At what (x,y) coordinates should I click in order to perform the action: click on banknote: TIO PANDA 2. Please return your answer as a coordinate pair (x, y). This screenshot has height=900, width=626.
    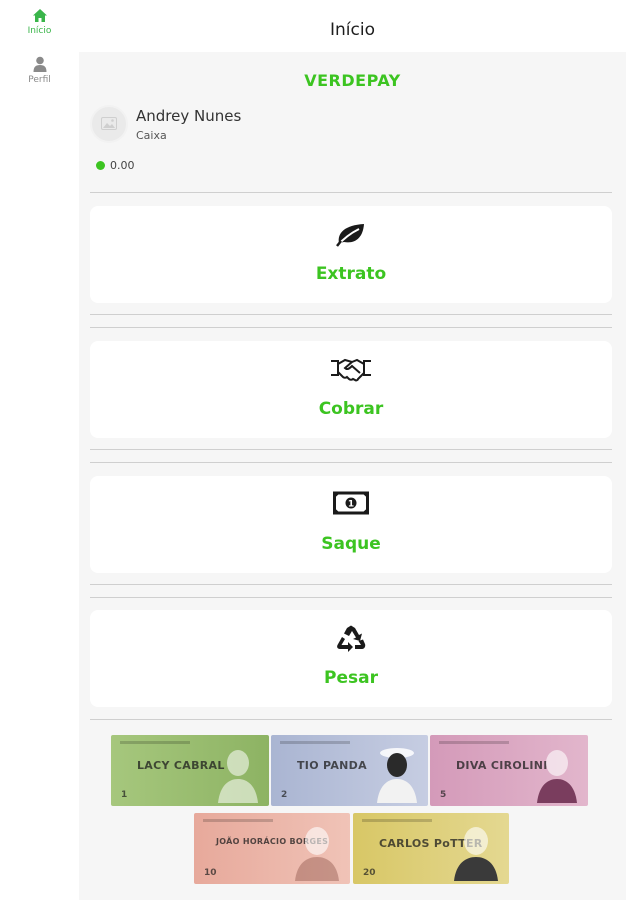
    Looking at the image, I should click on (349, 770).